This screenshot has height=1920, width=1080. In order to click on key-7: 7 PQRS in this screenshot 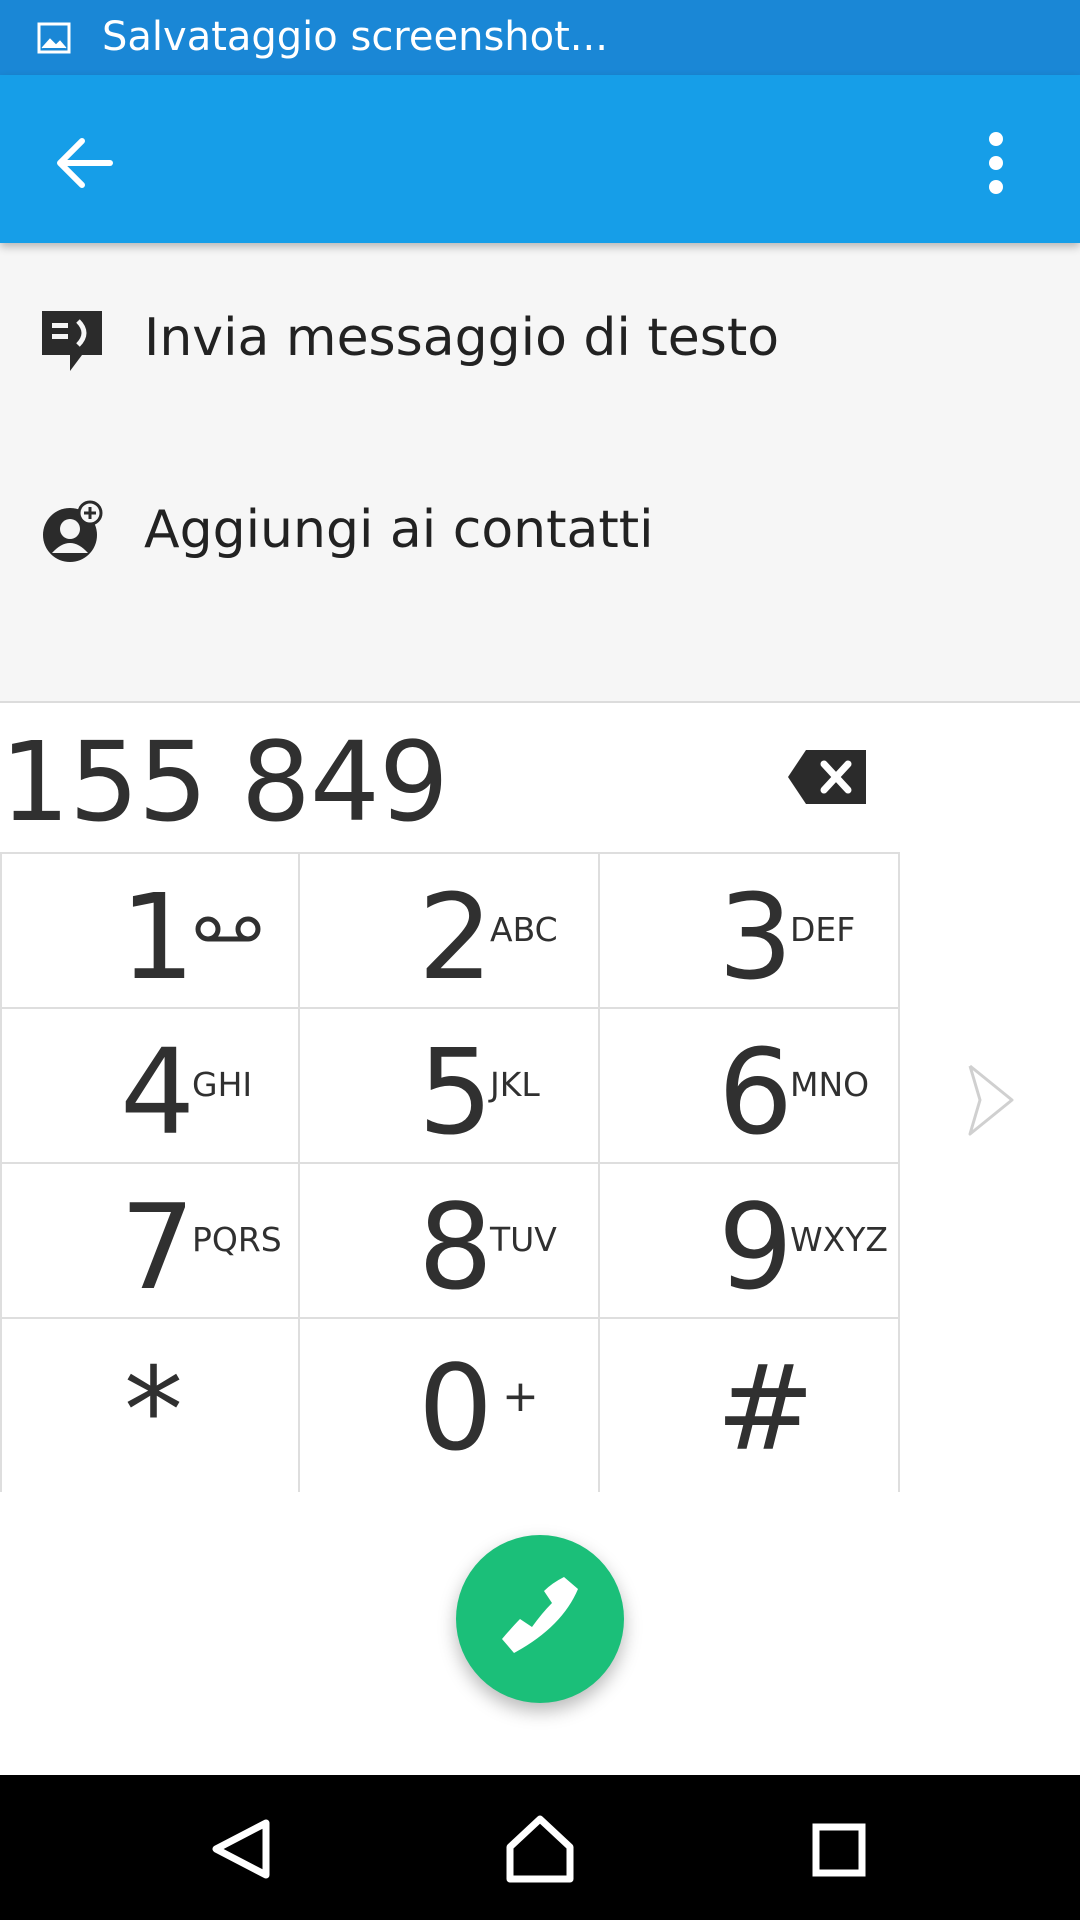, I will do `click(150, 1239)`.